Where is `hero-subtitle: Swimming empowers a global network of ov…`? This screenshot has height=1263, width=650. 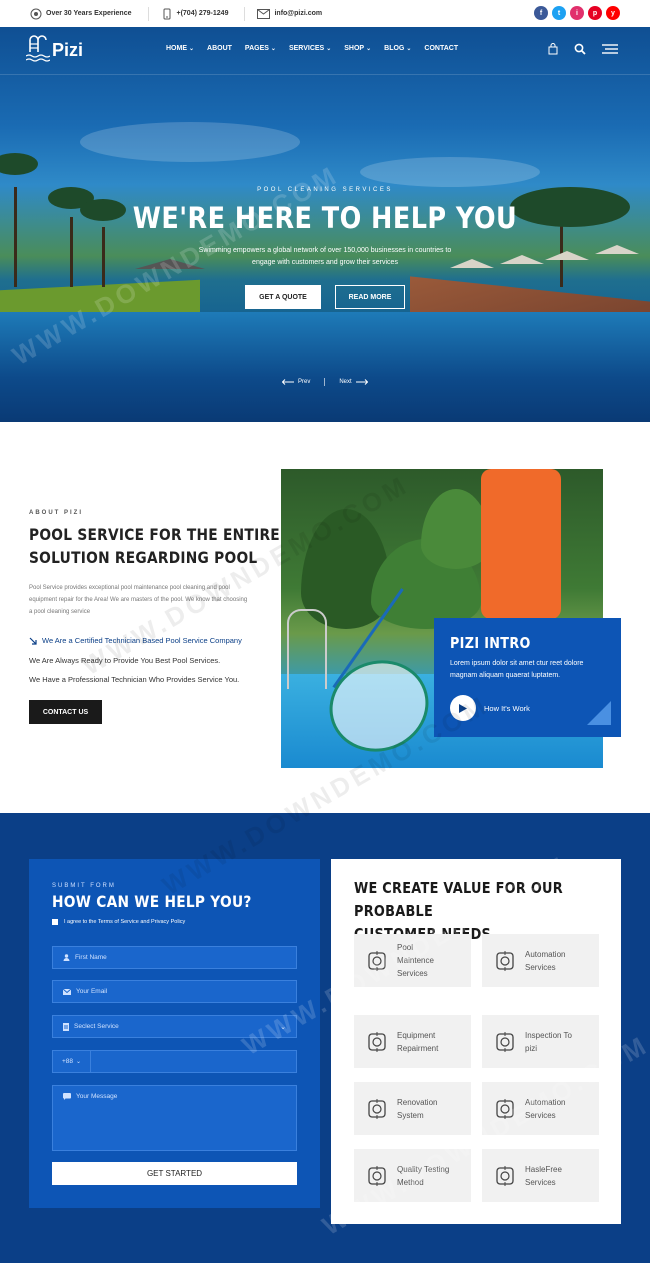 hero-subtitle: Swimming empowers a global network of ov… is located at coordinates (325, 256).